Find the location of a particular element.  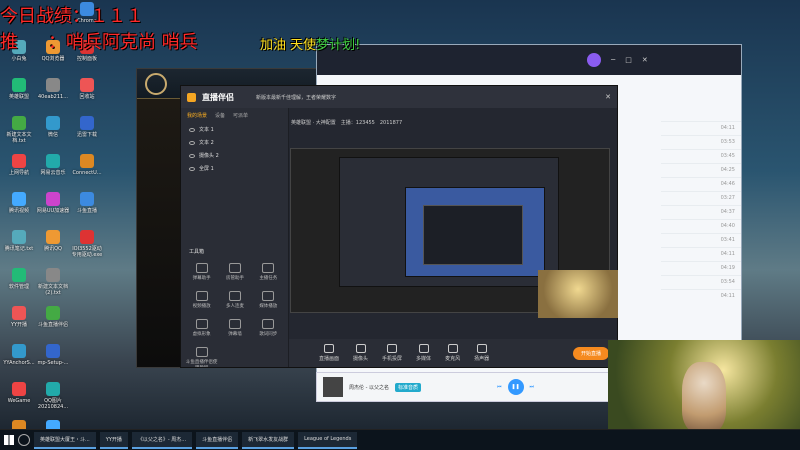

toolbox-item: 媒体播放 is located at coordinates (268, 300).